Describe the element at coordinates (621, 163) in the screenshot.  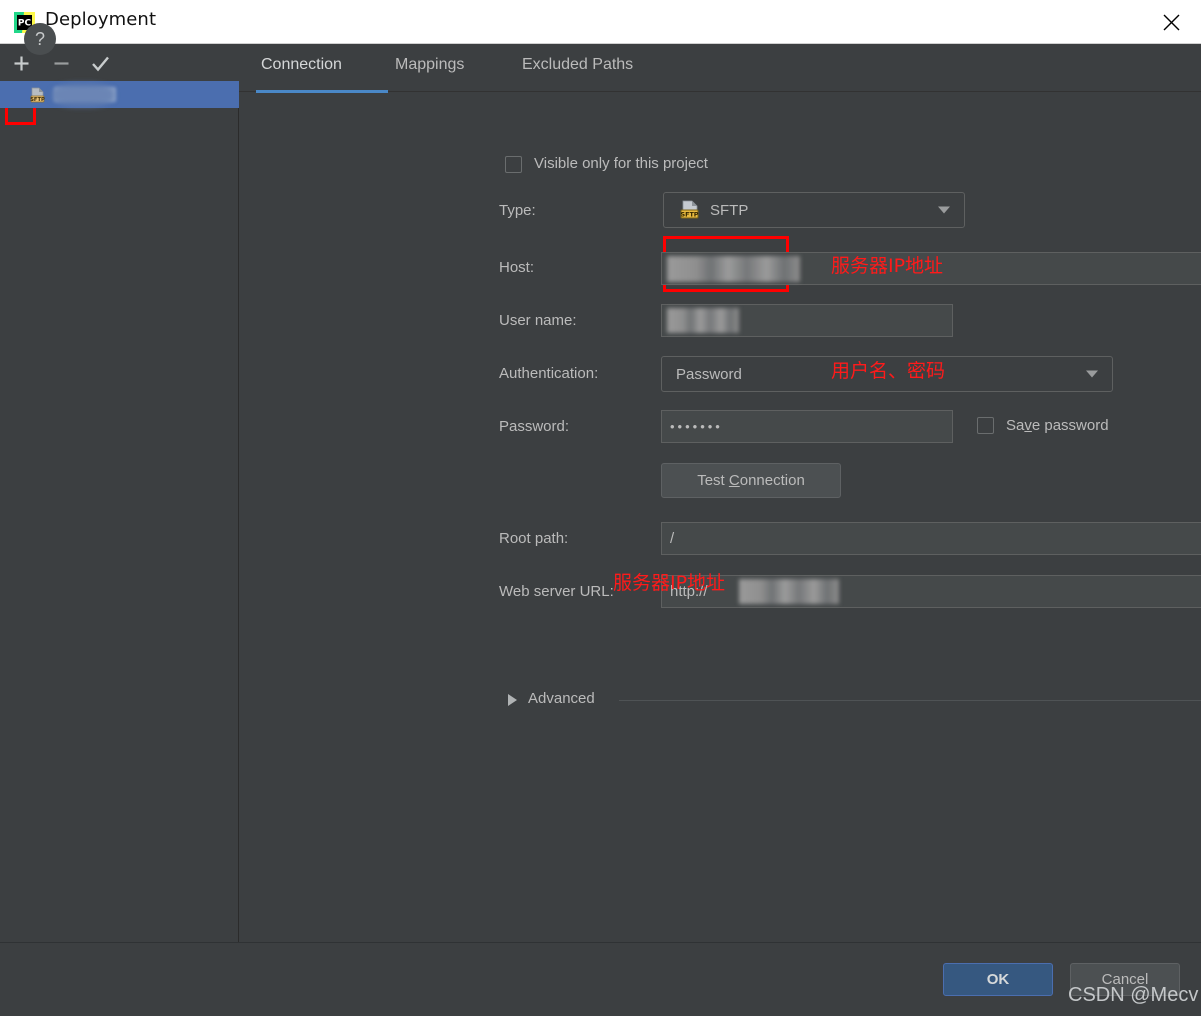
I see `visible-only-label: Visible only for this project` at that location.